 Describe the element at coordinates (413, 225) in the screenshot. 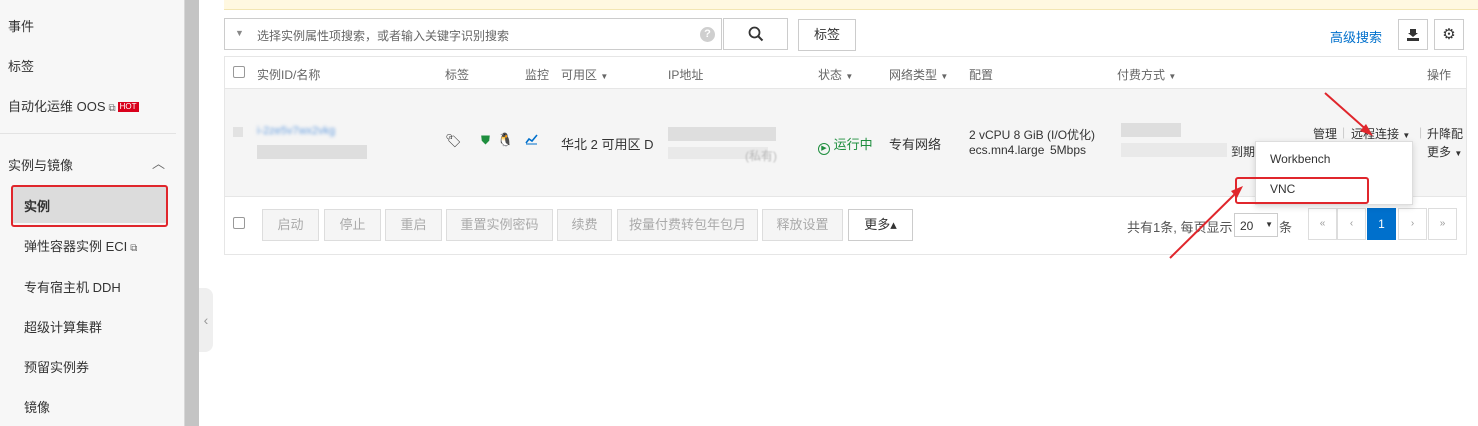

I see `restart-button: 重启` at that location.